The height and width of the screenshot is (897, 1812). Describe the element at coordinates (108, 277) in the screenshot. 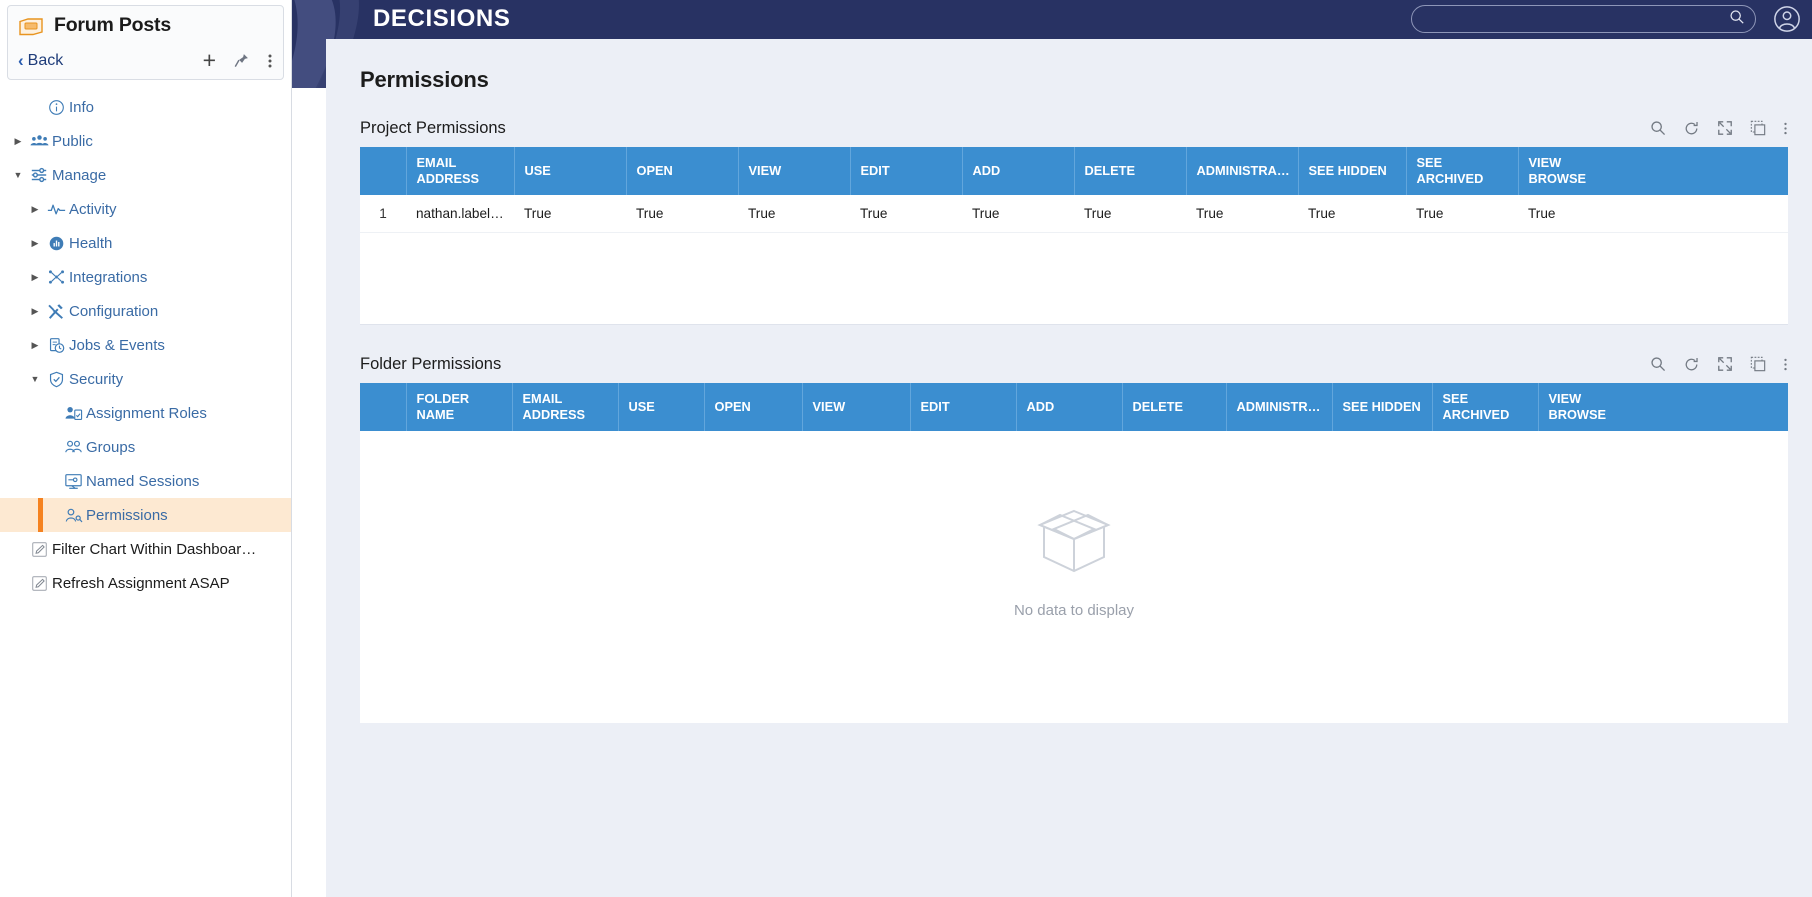

I see `sidebar-item-label: Integrations` at that location.